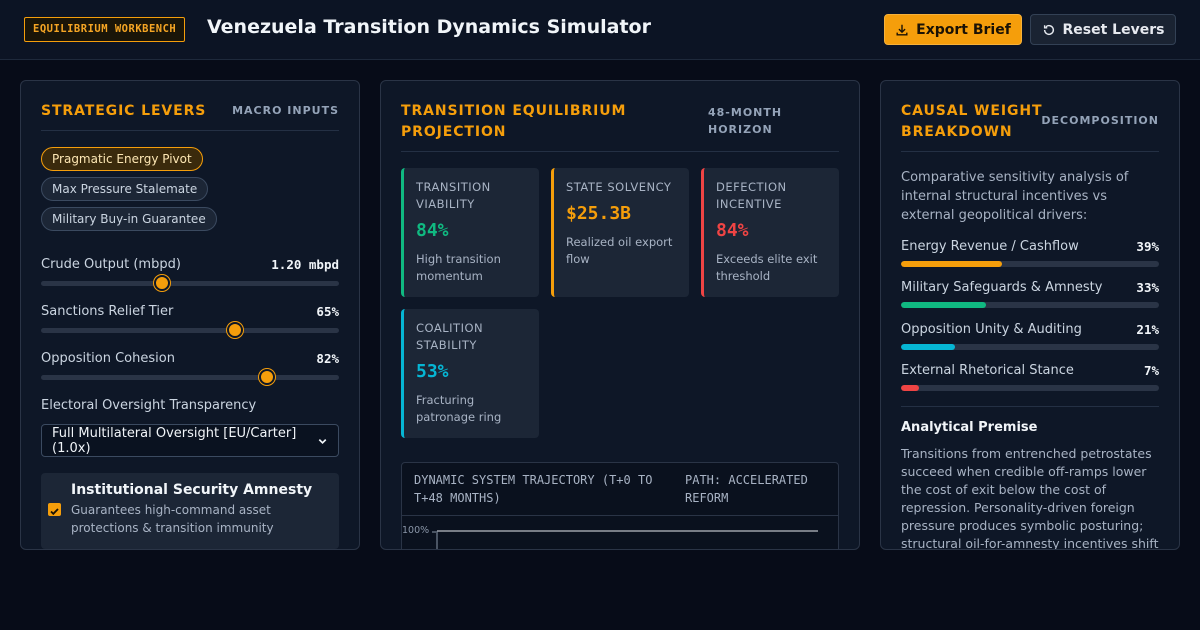 This screenshot has width=1200, height=630. I want to click on opposition-cohesion-label: Opposition Cohesion, so click(108, 358).